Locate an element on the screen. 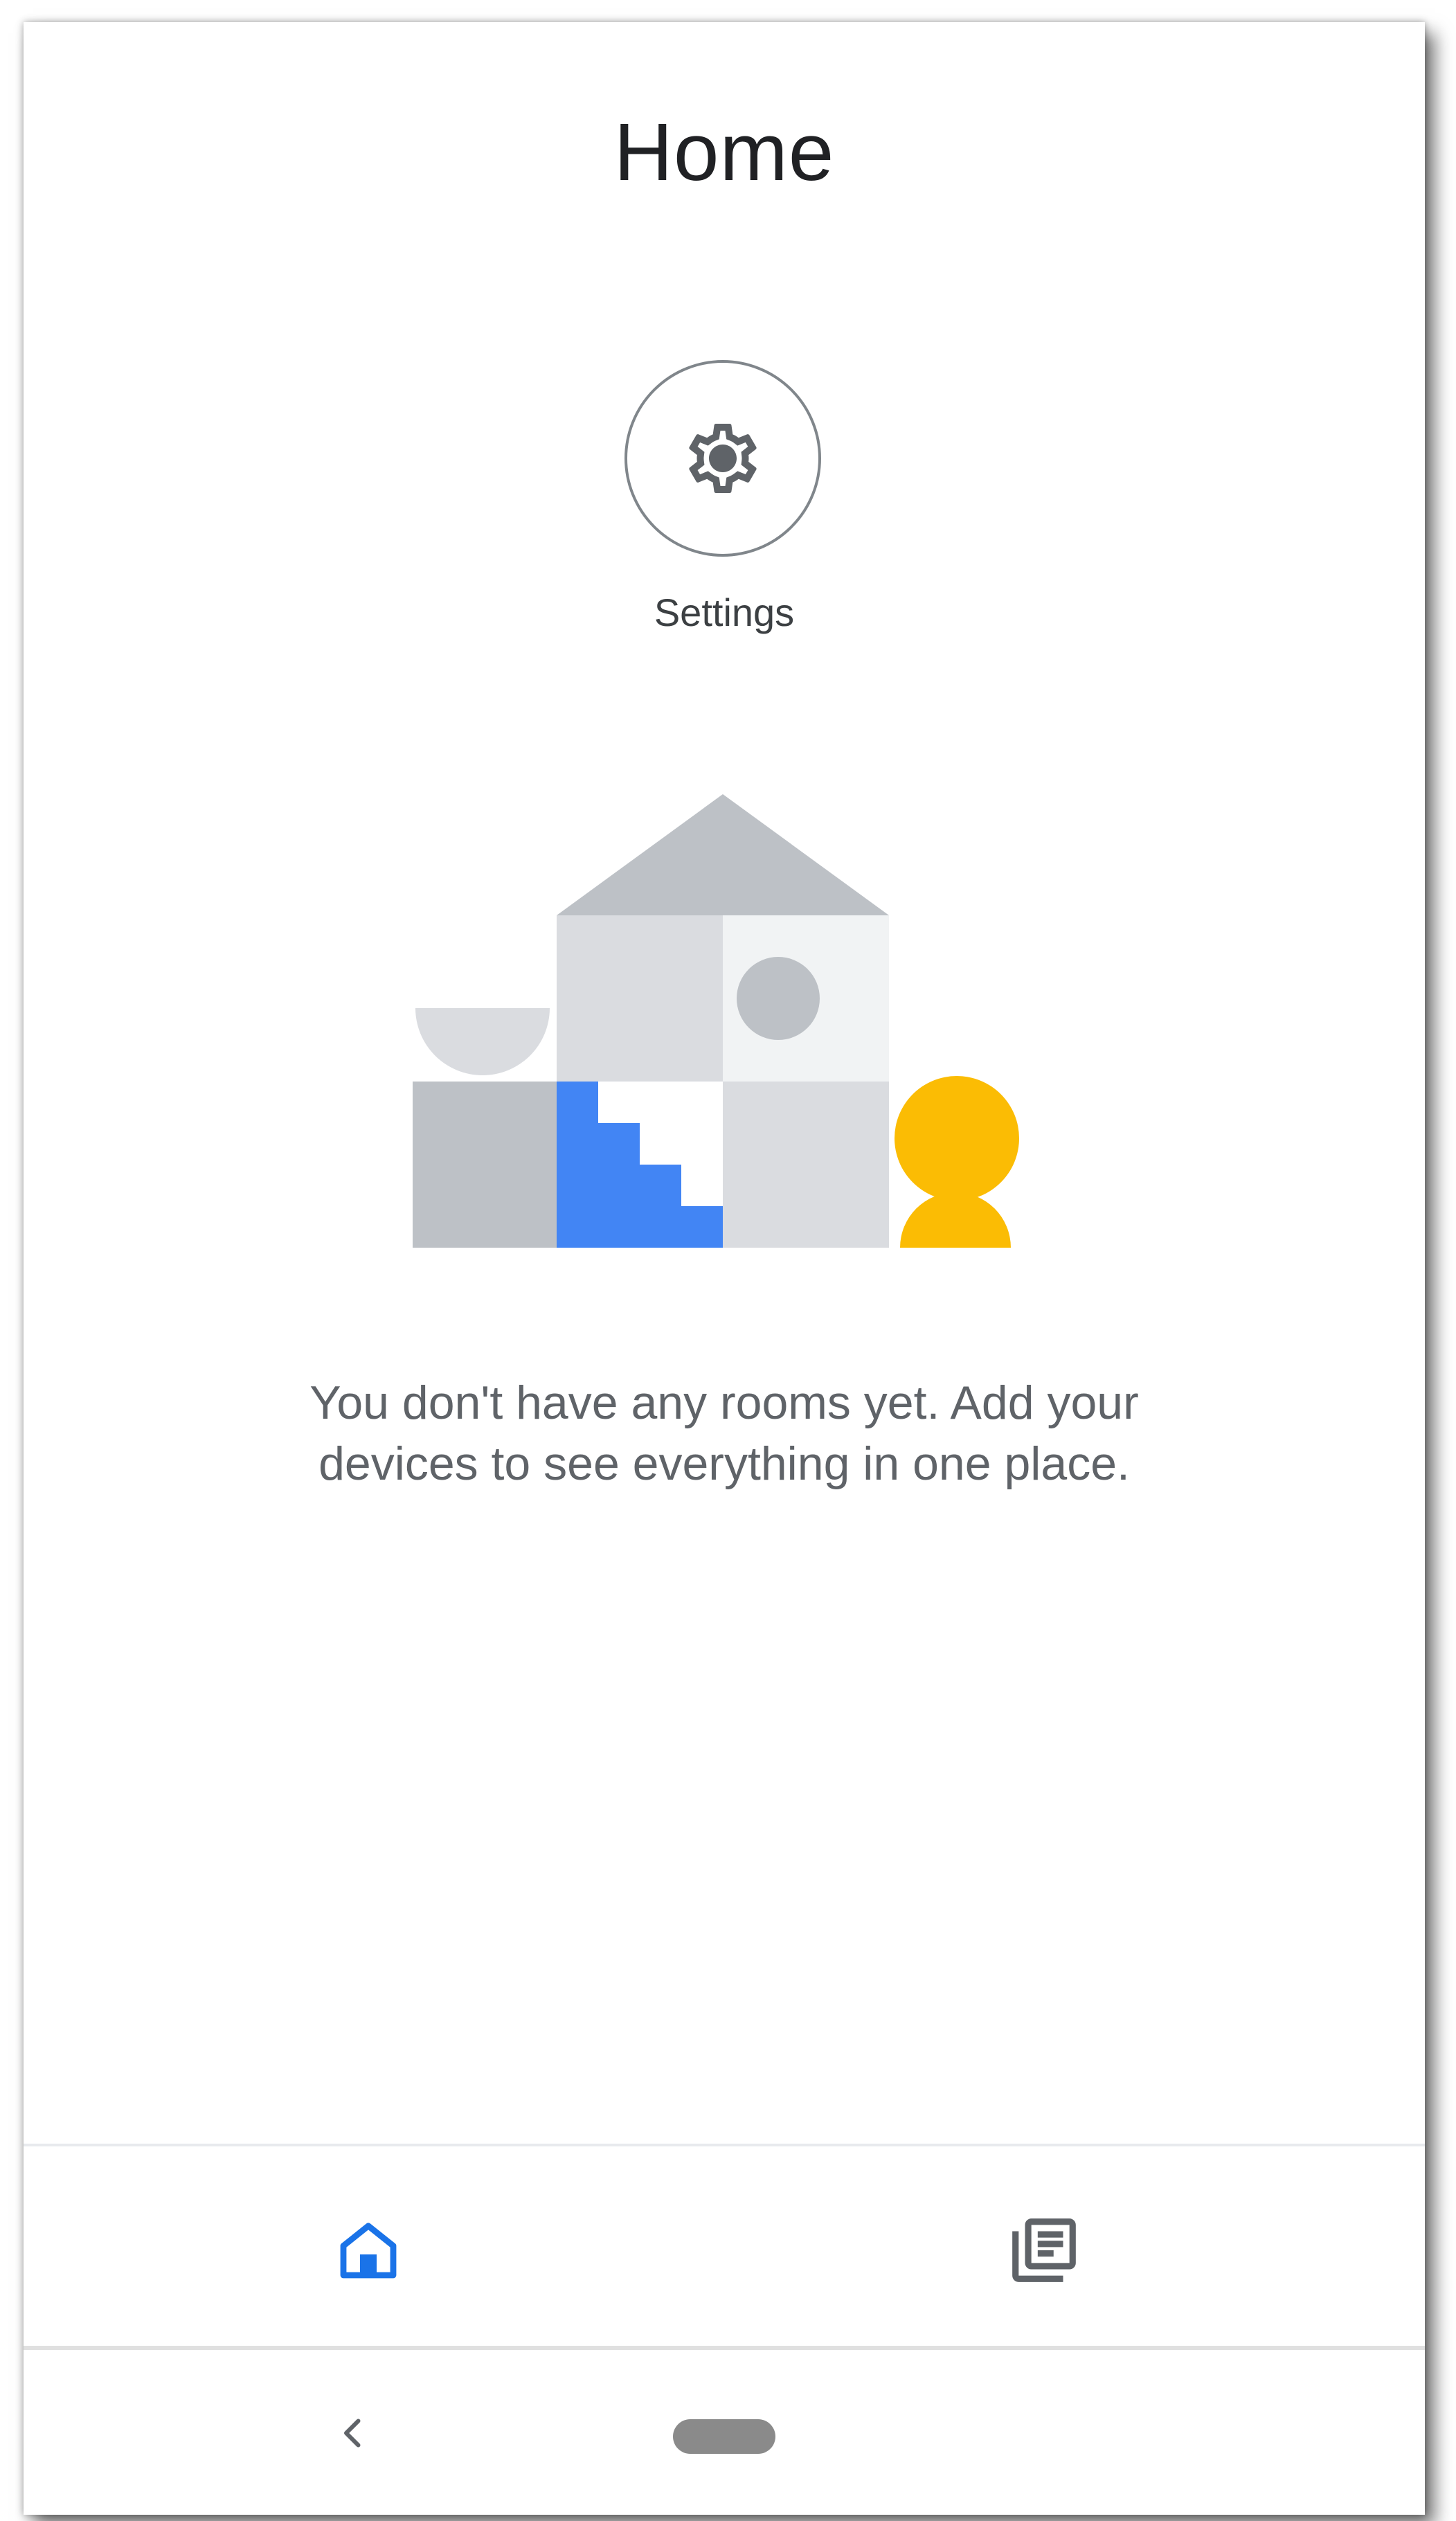 This screenshot has width=1456, height=2521. home-icon is located at coordinates (368, 2251).